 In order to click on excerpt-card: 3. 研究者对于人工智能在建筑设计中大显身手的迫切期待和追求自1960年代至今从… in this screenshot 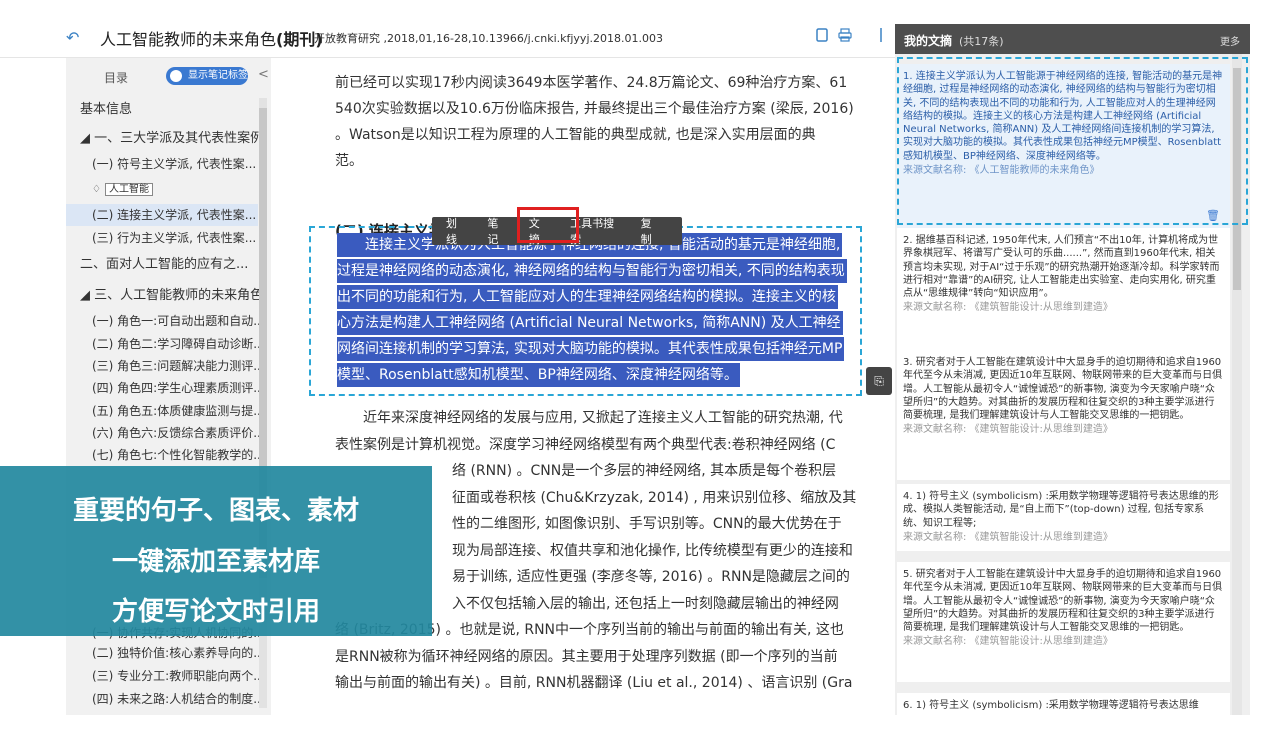, I will do `click(1063, 415)`.